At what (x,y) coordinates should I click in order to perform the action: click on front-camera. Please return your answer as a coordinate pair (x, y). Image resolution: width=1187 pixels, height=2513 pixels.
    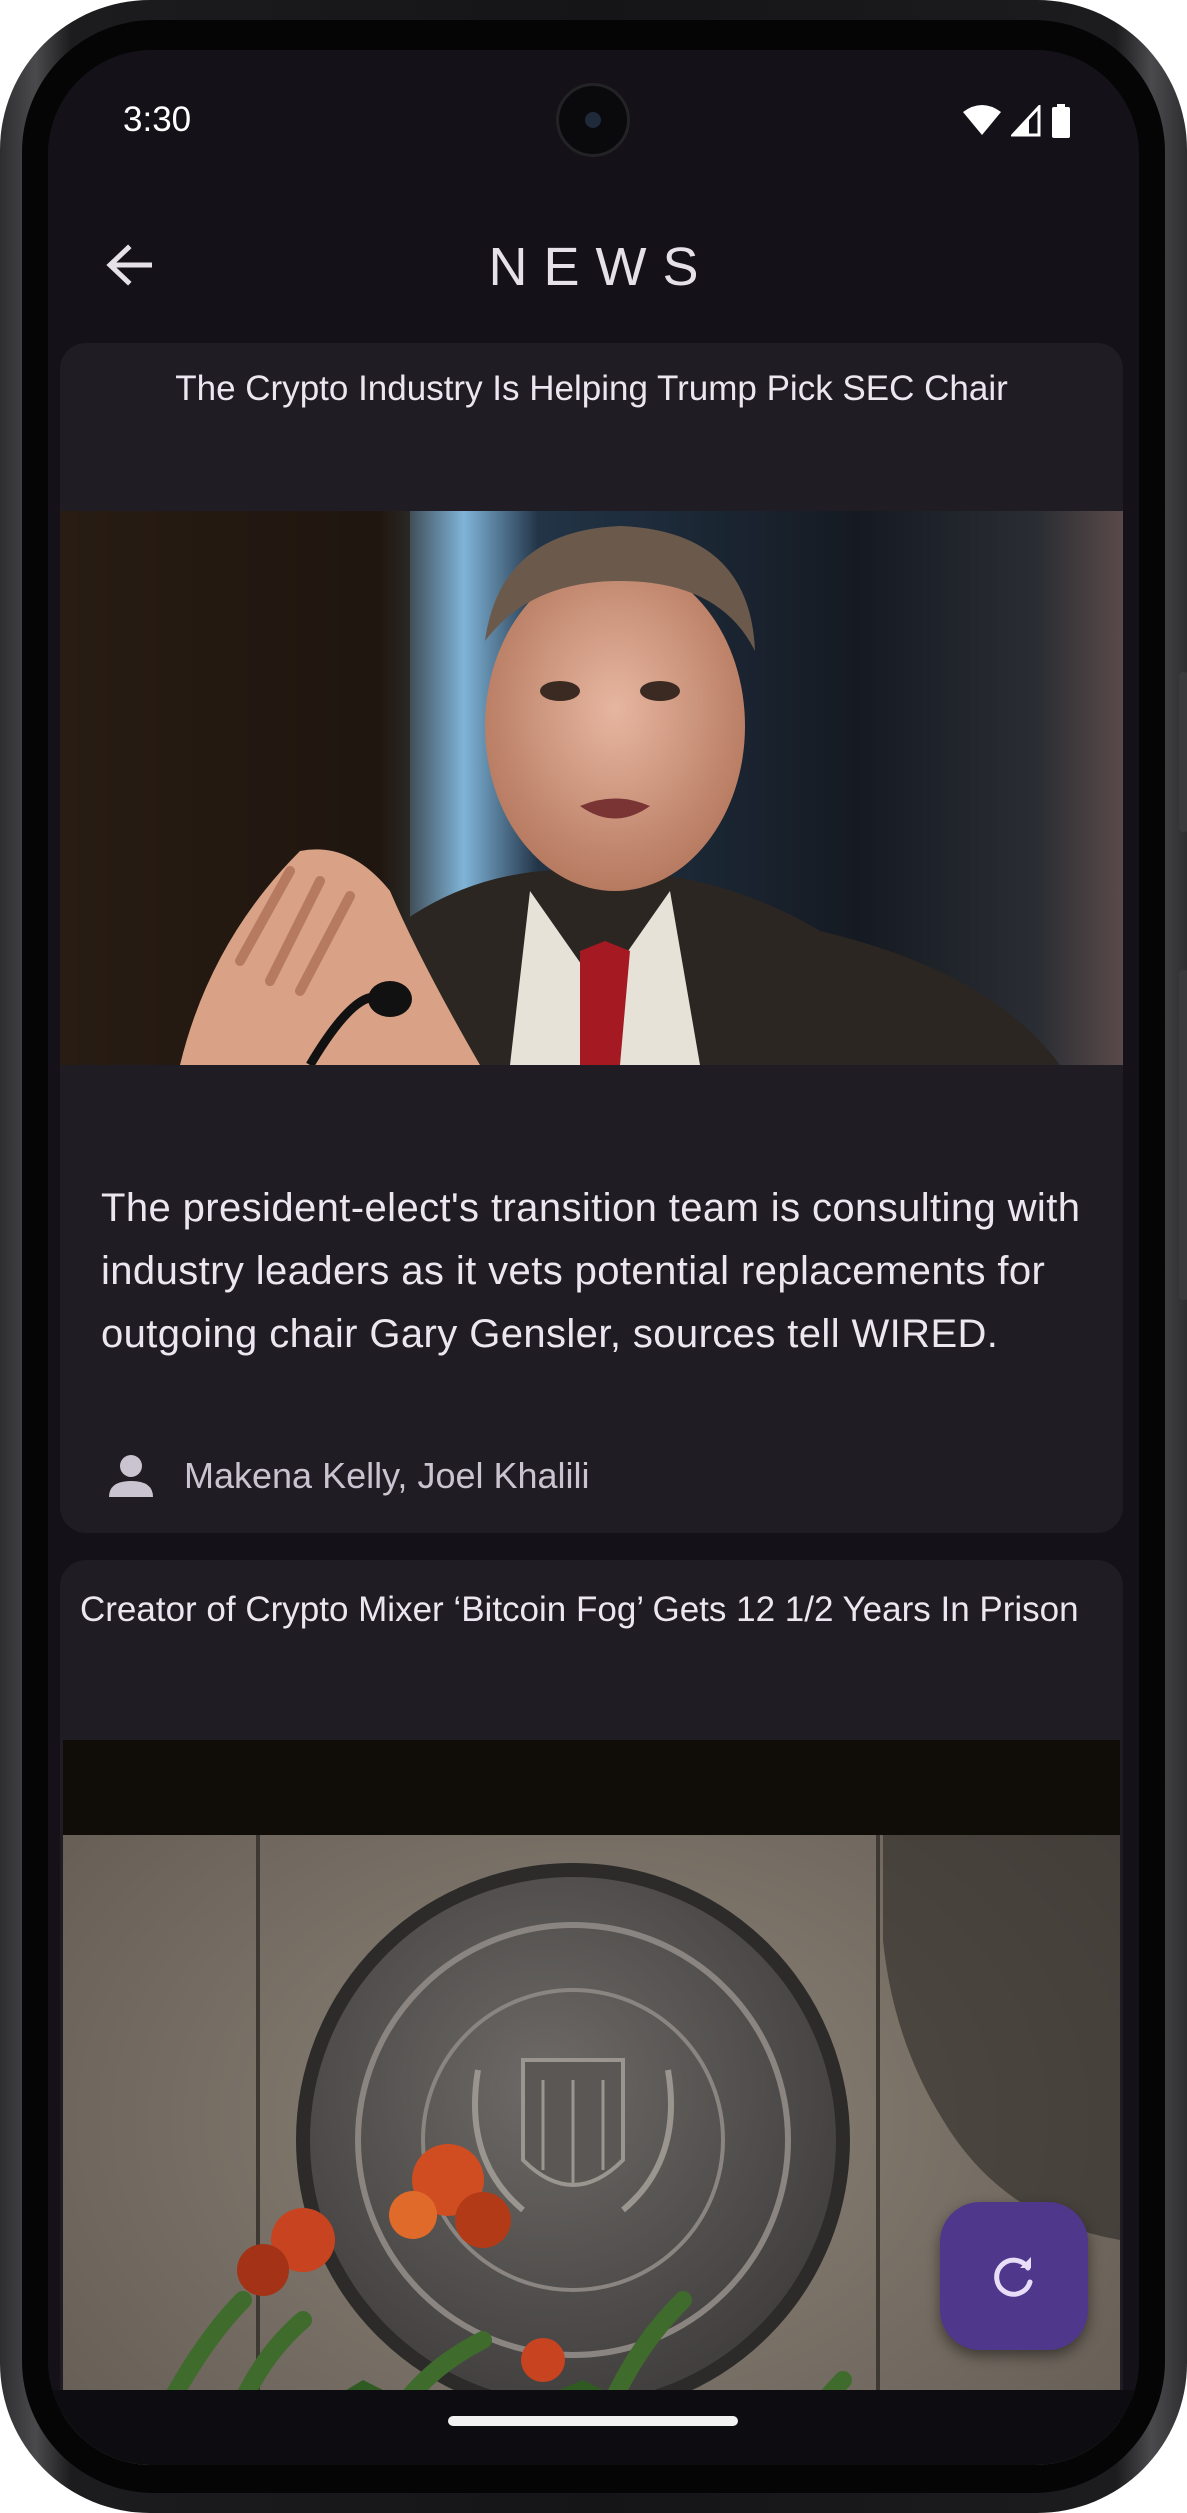
    Looking at the image, I should click on (593, 120).